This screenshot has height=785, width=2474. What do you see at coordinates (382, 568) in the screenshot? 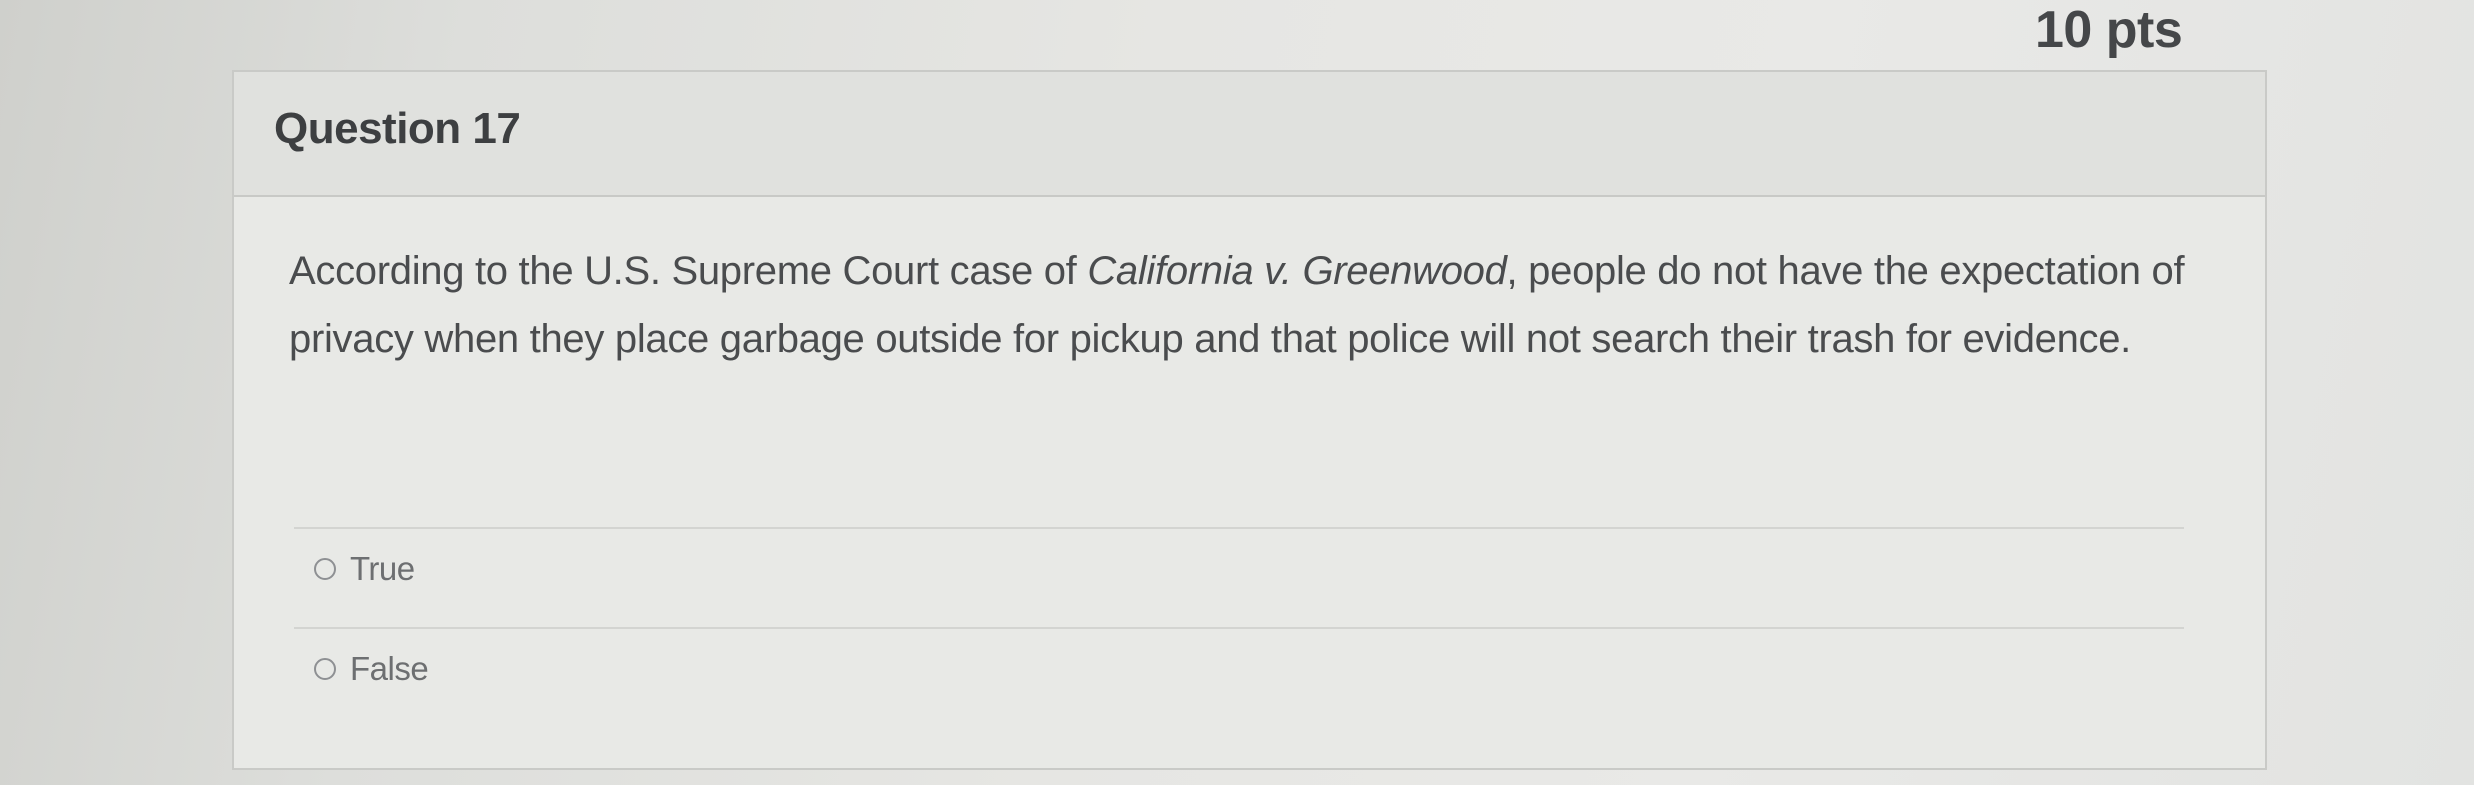
I see `answer-label-true: True` at bounding box center [382, 568].